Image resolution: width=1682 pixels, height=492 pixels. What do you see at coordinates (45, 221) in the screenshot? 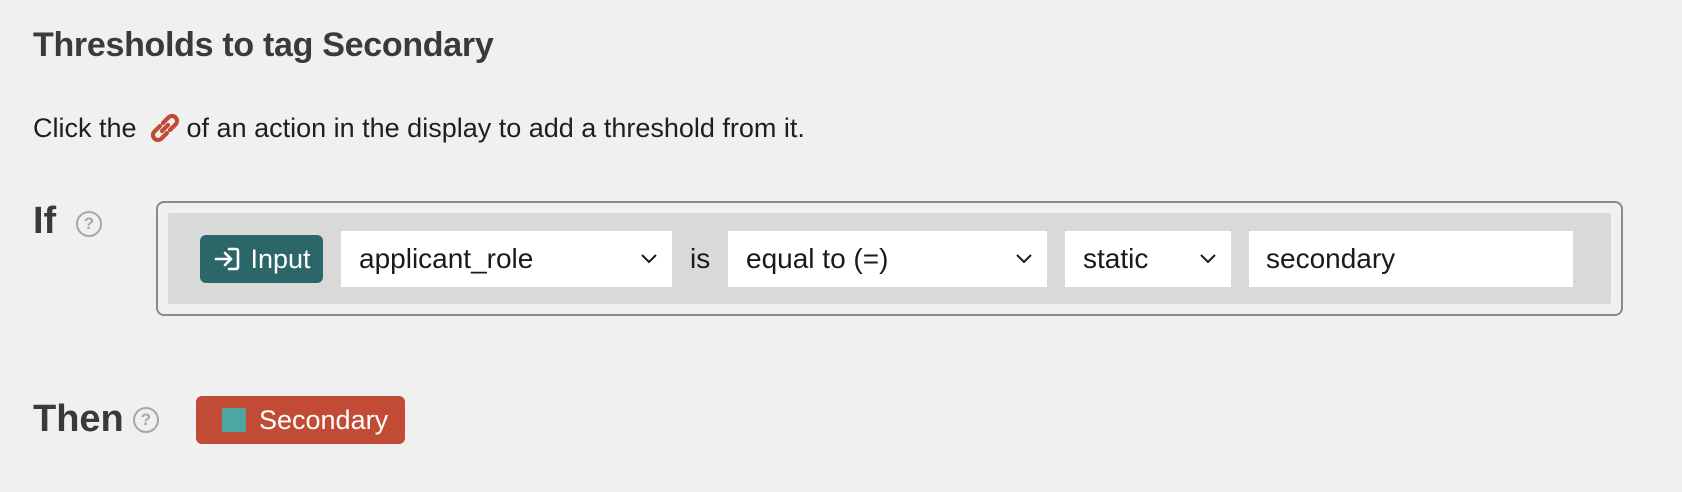
I see `if-label: If` at bounding box center [45, 221].